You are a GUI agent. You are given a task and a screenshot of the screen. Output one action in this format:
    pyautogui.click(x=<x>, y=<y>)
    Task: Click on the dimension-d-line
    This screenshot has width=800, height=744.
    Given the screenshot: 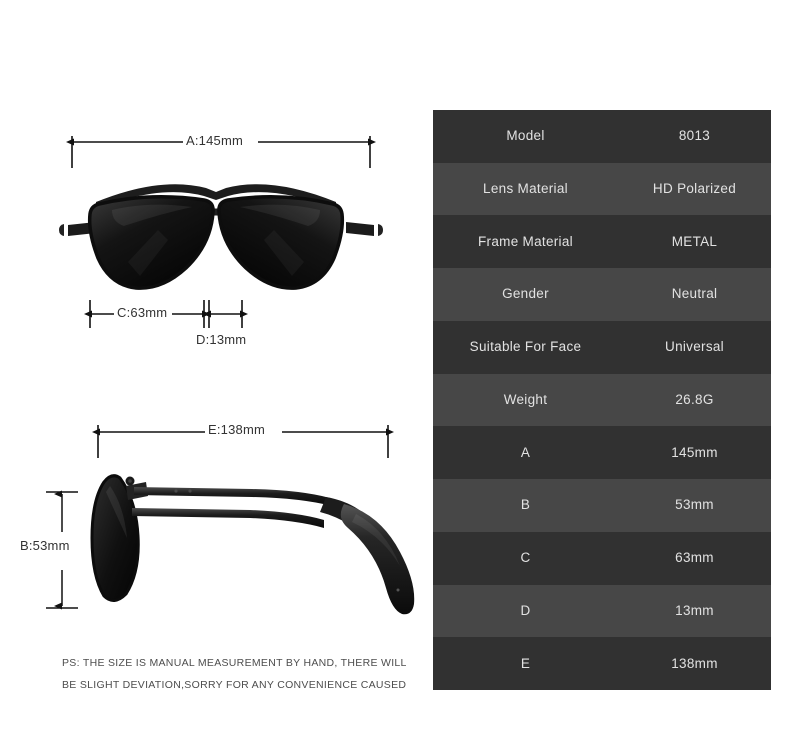 What is the action you would take?
    pyautogui.click(x=225, y=314)
    